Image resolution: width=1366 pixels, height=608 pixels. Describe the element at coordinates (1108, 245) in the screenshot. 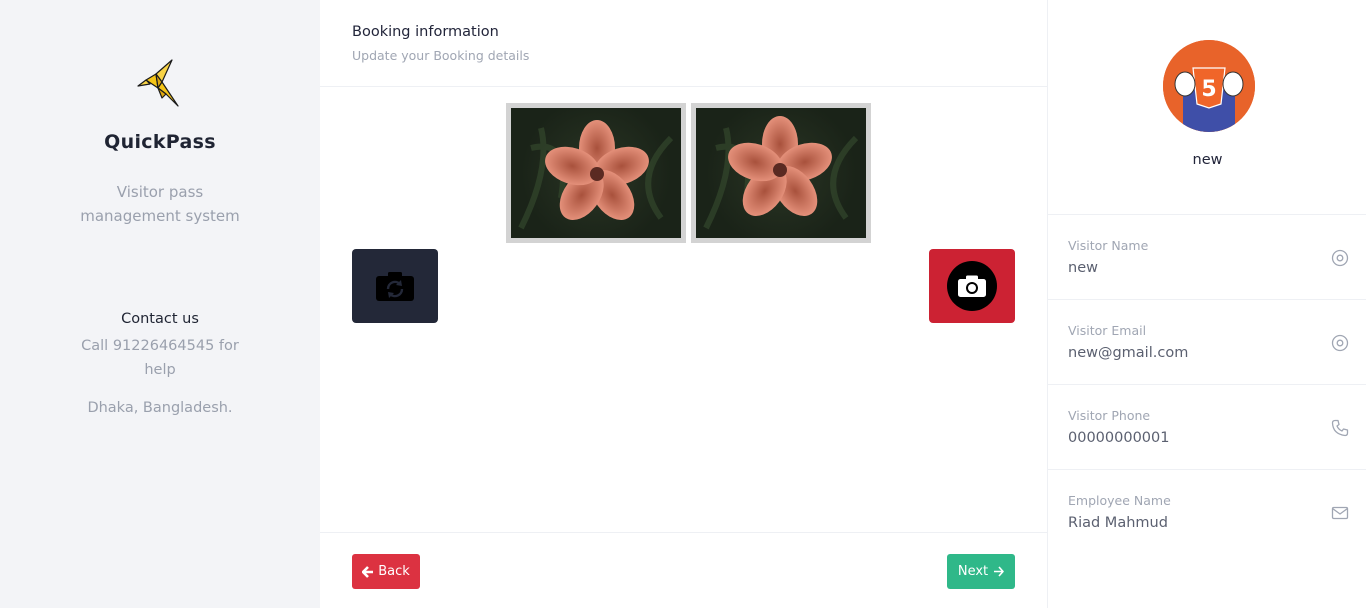

I see `info-label: Visitor Name` at that location.